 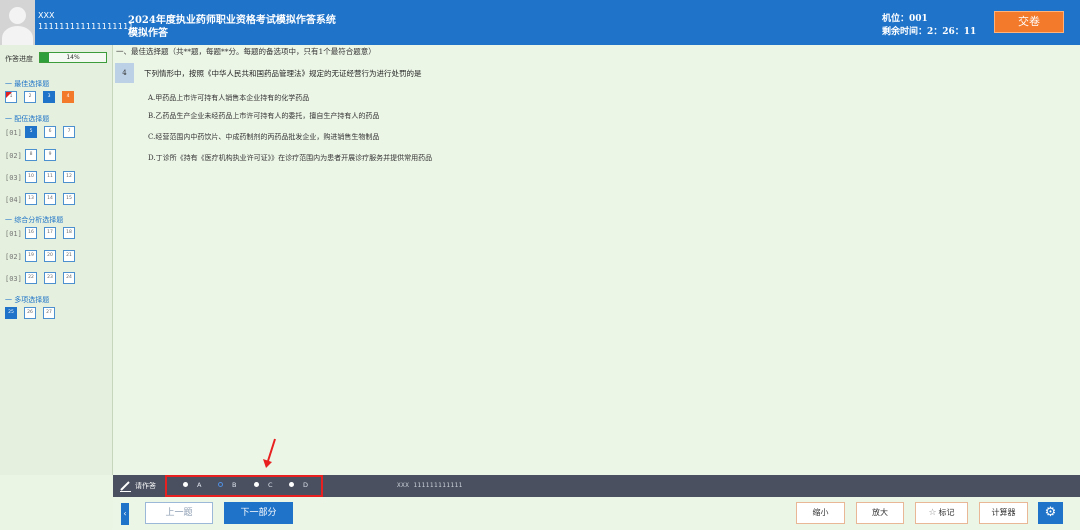 What do you see at coordinates (283, 73) in the screenshot?
I see `question-stem: 下列情形中，按照《中华人民共和国药品管理法》规定的无证经营行为进行处罚的是` at bounding box center [283, 73].